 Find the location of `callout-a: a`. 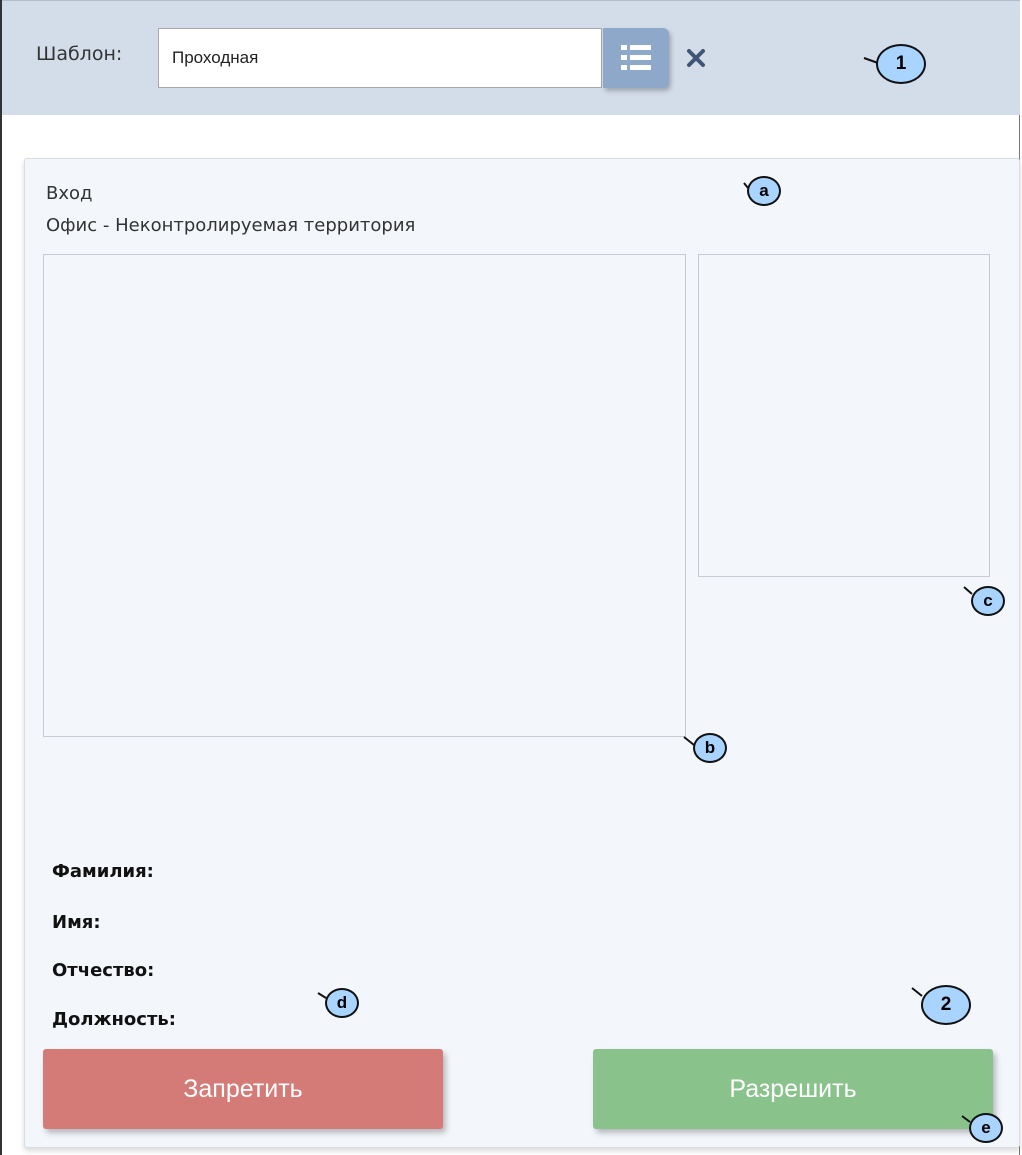

callout-a: a is located at coordinates (764, 191).